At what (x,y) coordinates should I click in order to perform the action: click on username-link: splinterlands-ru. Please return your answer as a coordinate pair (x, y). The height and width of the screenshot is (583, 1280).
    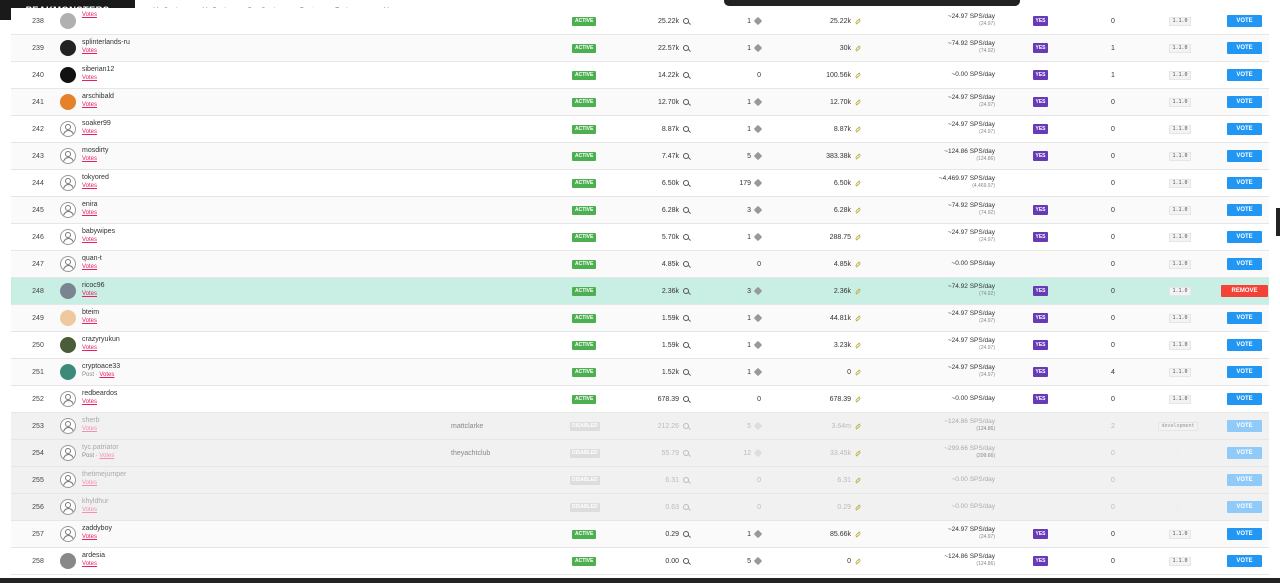
    Looking at the image, I should click on (106, 42).